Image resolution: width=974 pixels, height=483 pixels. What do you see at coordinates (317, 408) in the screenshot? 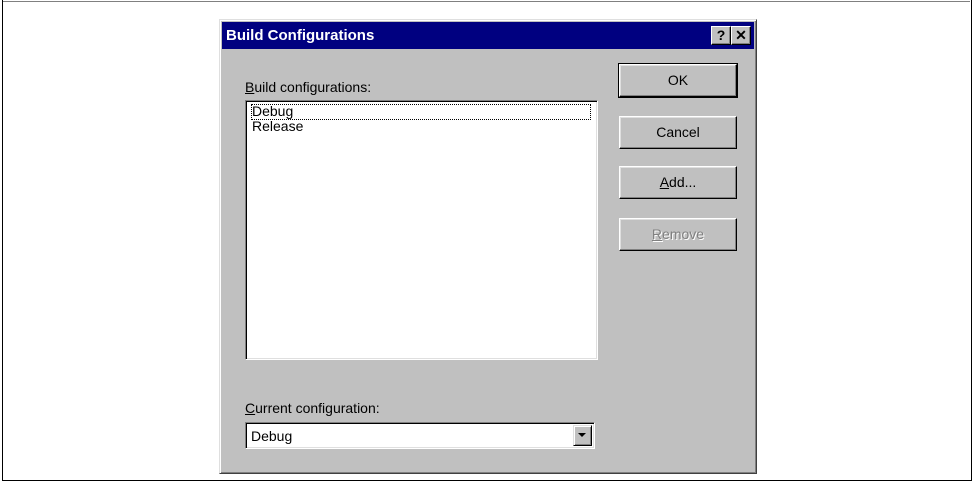
I see `label-text: urrent configuration:` at bounding box center [317, 408].